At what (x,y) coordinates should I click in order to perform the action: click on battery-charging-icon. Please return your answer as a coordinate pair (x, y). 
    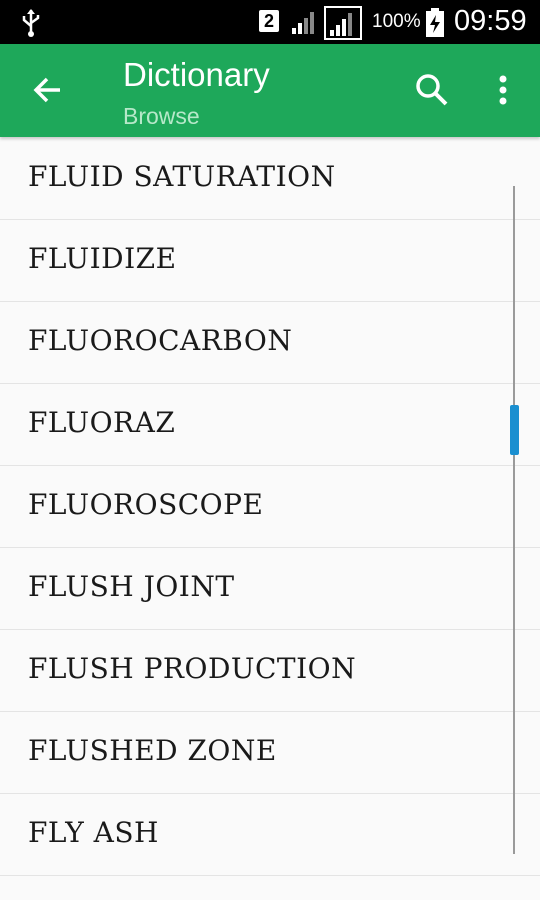
    Looking at the image, I should click on (435, 22).